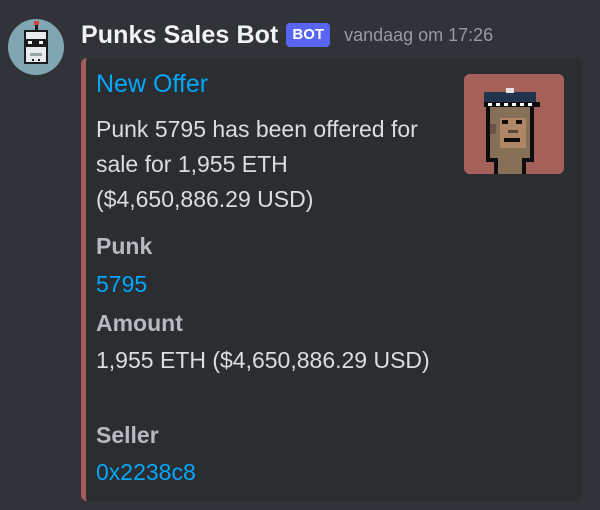 The height and width of the screenshot is (510, 600). I want to click on bot-avatar-icon, so click(36, 47).